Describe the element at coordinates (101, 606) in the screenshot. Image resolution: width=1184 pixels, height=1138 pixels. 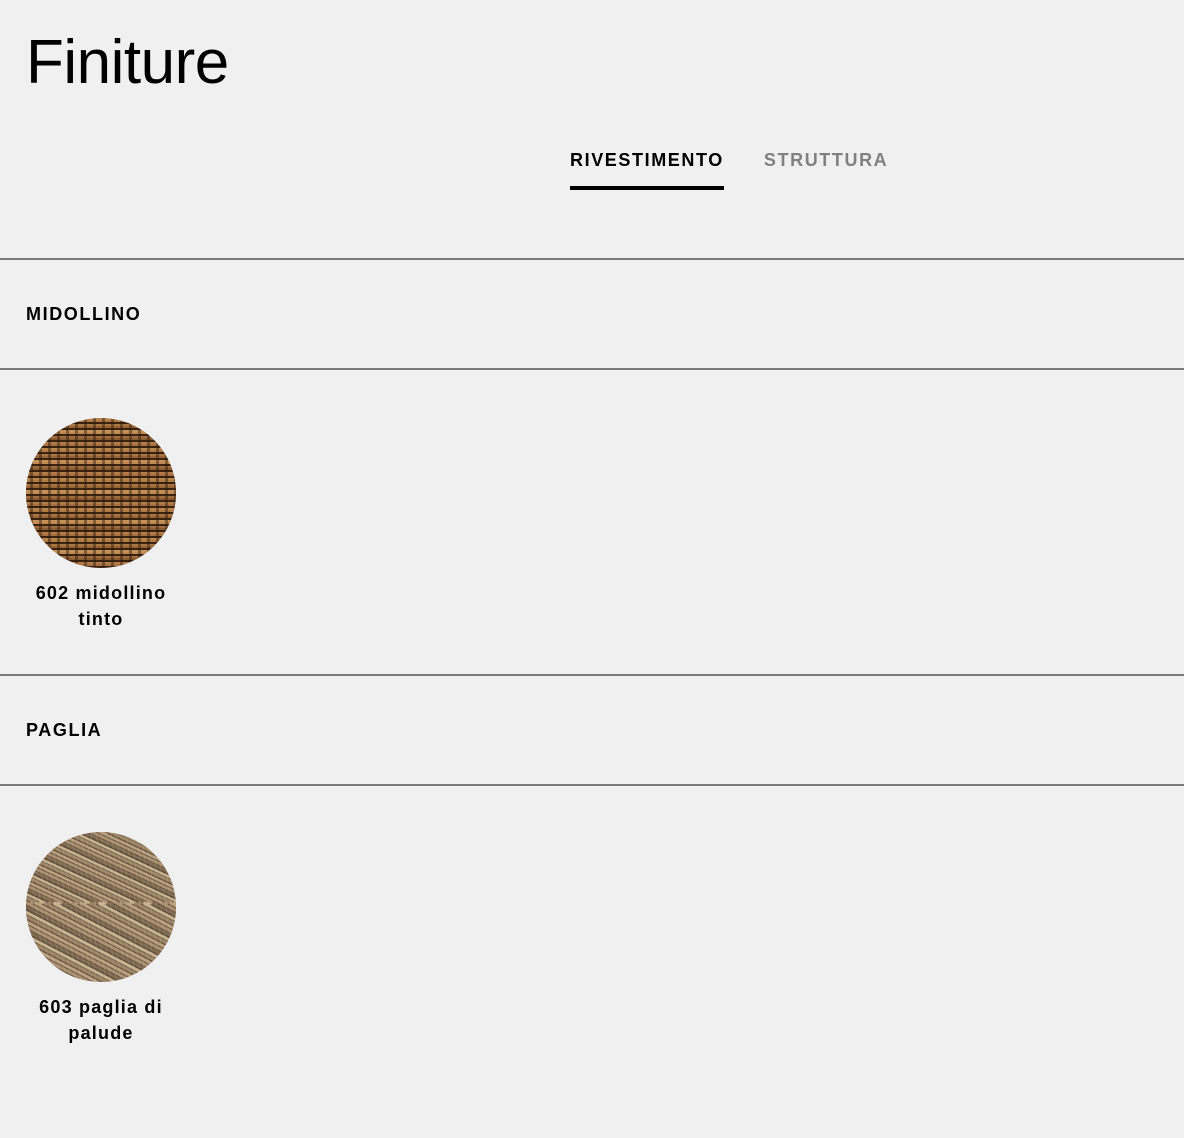
I see `swatch-label: 602 midollino tinto` at that location.